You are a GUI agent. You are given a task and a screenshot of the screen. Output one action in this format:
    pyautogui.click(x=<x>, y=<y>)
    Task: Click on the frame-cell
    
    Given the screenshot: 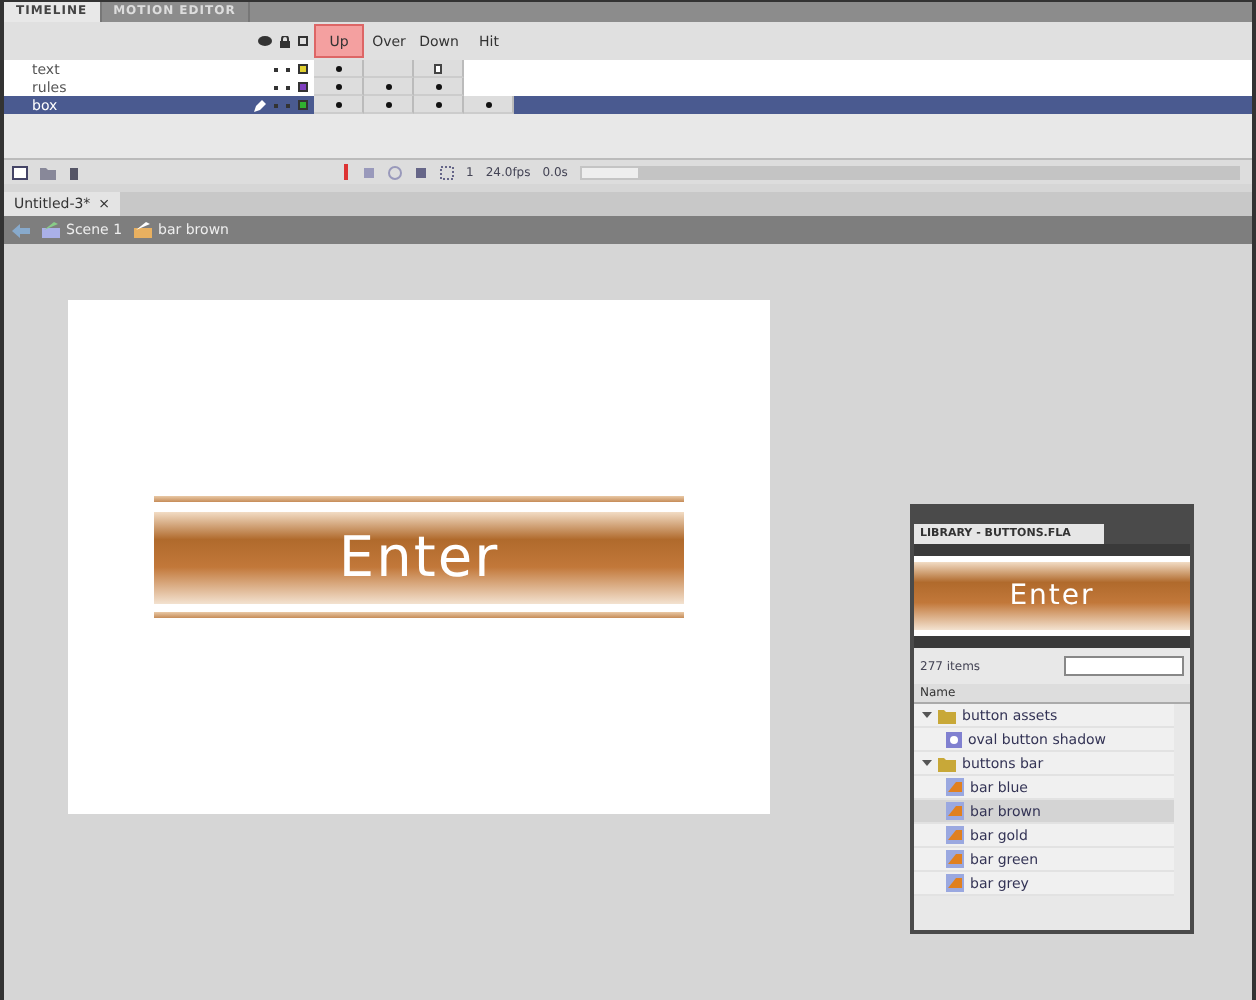 What is the action you would take?
    pyautogui.click(x=389, y=69)
    